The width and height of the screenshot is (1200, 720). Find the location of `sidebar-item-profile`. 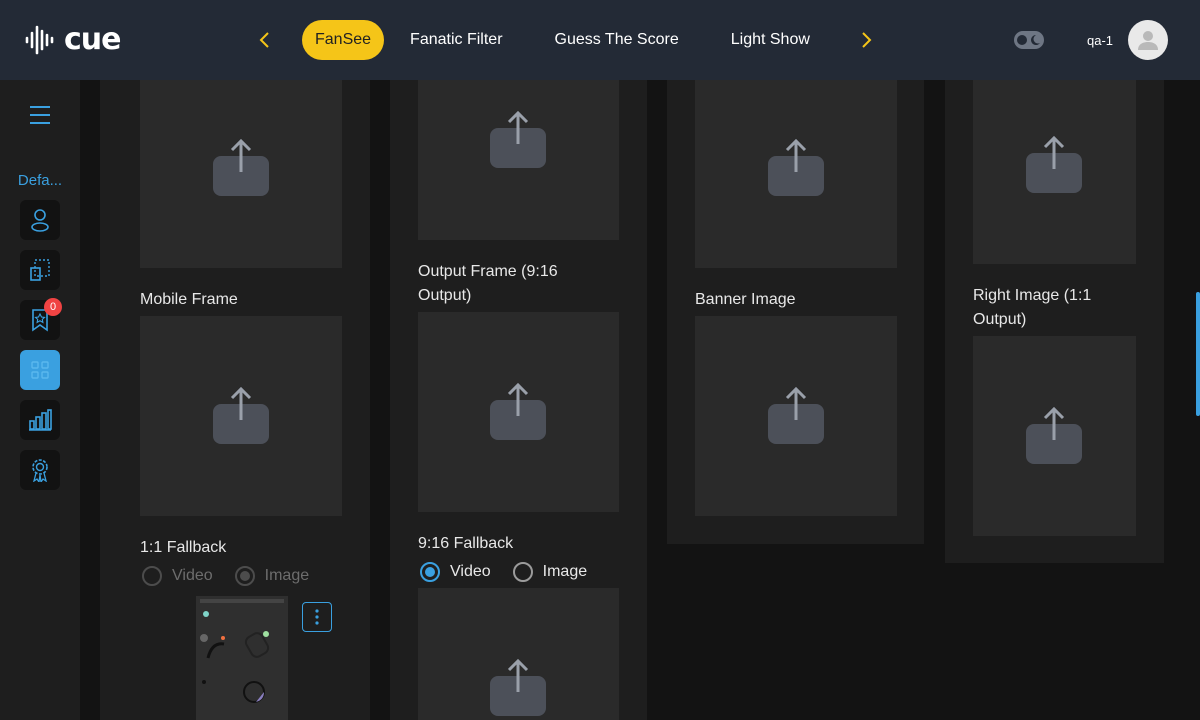

sidebar-item-profile is located at coordinates (40, 220).